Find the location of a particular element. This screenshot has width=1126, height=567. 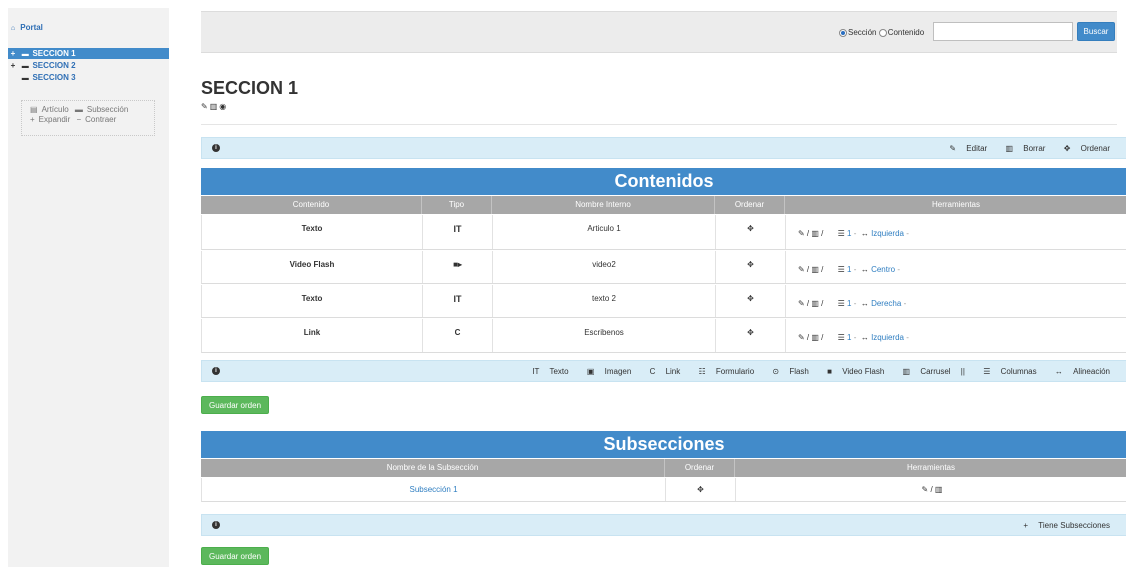

add-link-label: Link is located at coordinates (673, 371).